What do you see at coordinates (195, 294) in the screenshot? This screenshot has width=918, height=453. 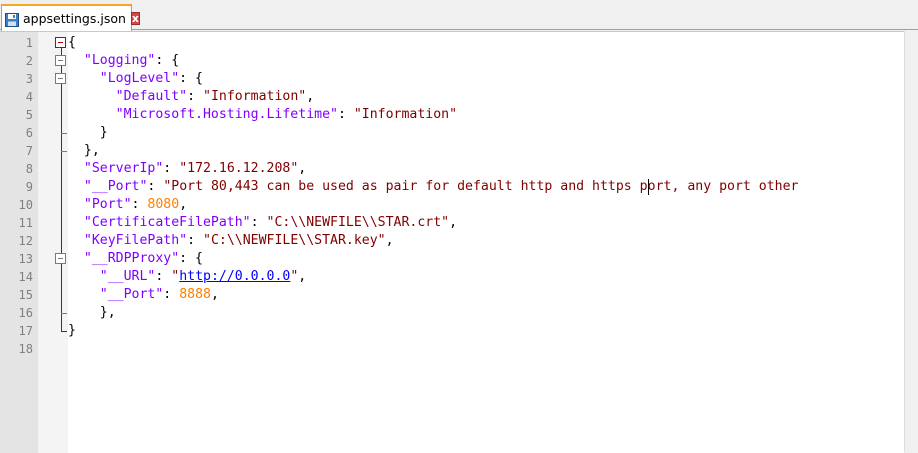 I see `code-token: 8888` at bounding box center [195, 294].